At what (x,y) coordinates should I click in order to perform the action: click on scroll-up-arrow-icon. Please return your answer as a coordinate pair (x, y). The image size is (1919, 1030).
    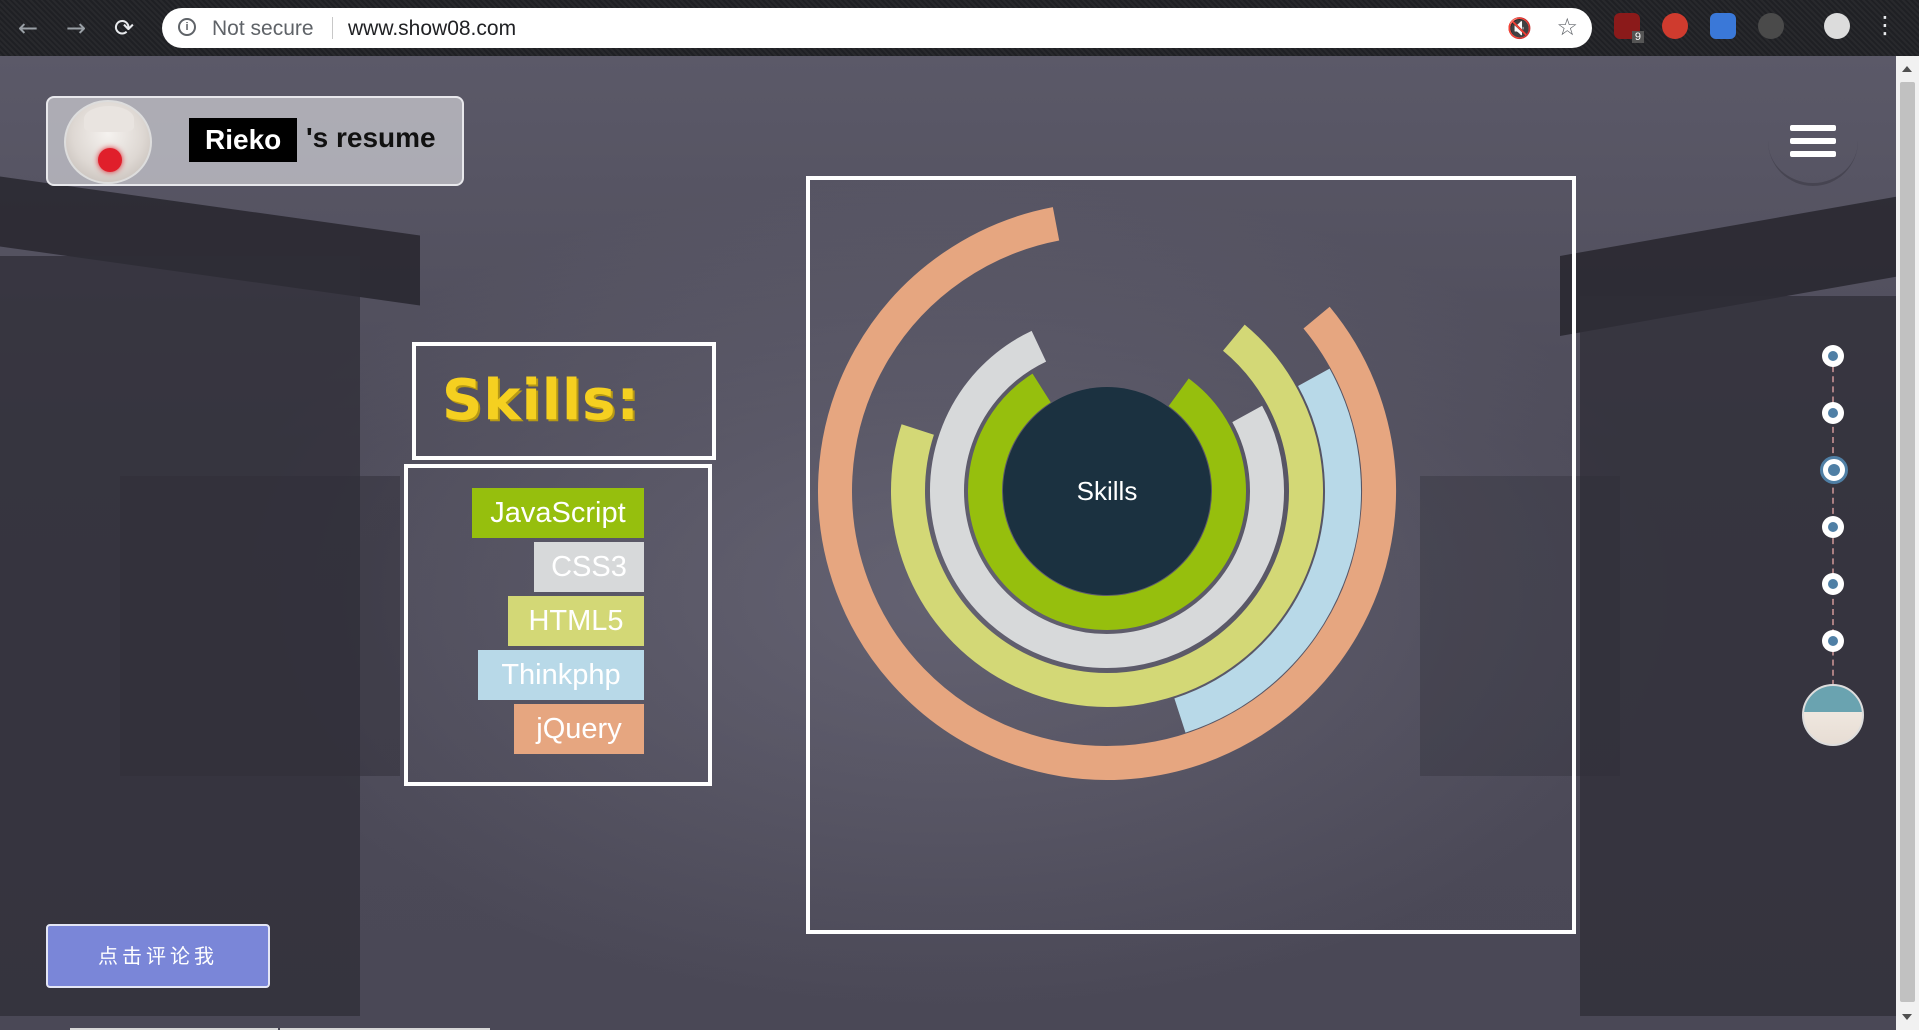
    Looking at the image, I should click on (1907, 69).